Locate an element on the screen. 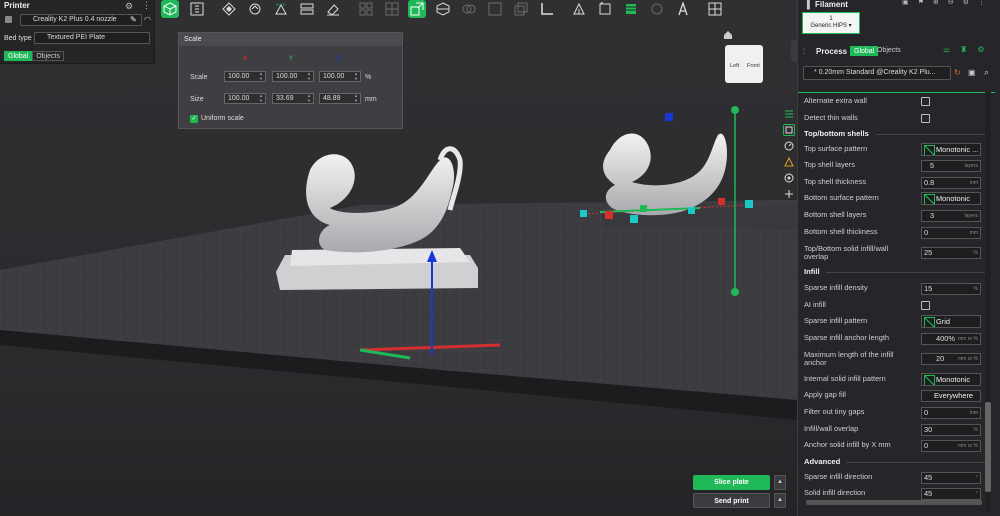 This screenshot has height=516, width=1000. size-x-input: 100.00 is located at coordinates (245, 98).